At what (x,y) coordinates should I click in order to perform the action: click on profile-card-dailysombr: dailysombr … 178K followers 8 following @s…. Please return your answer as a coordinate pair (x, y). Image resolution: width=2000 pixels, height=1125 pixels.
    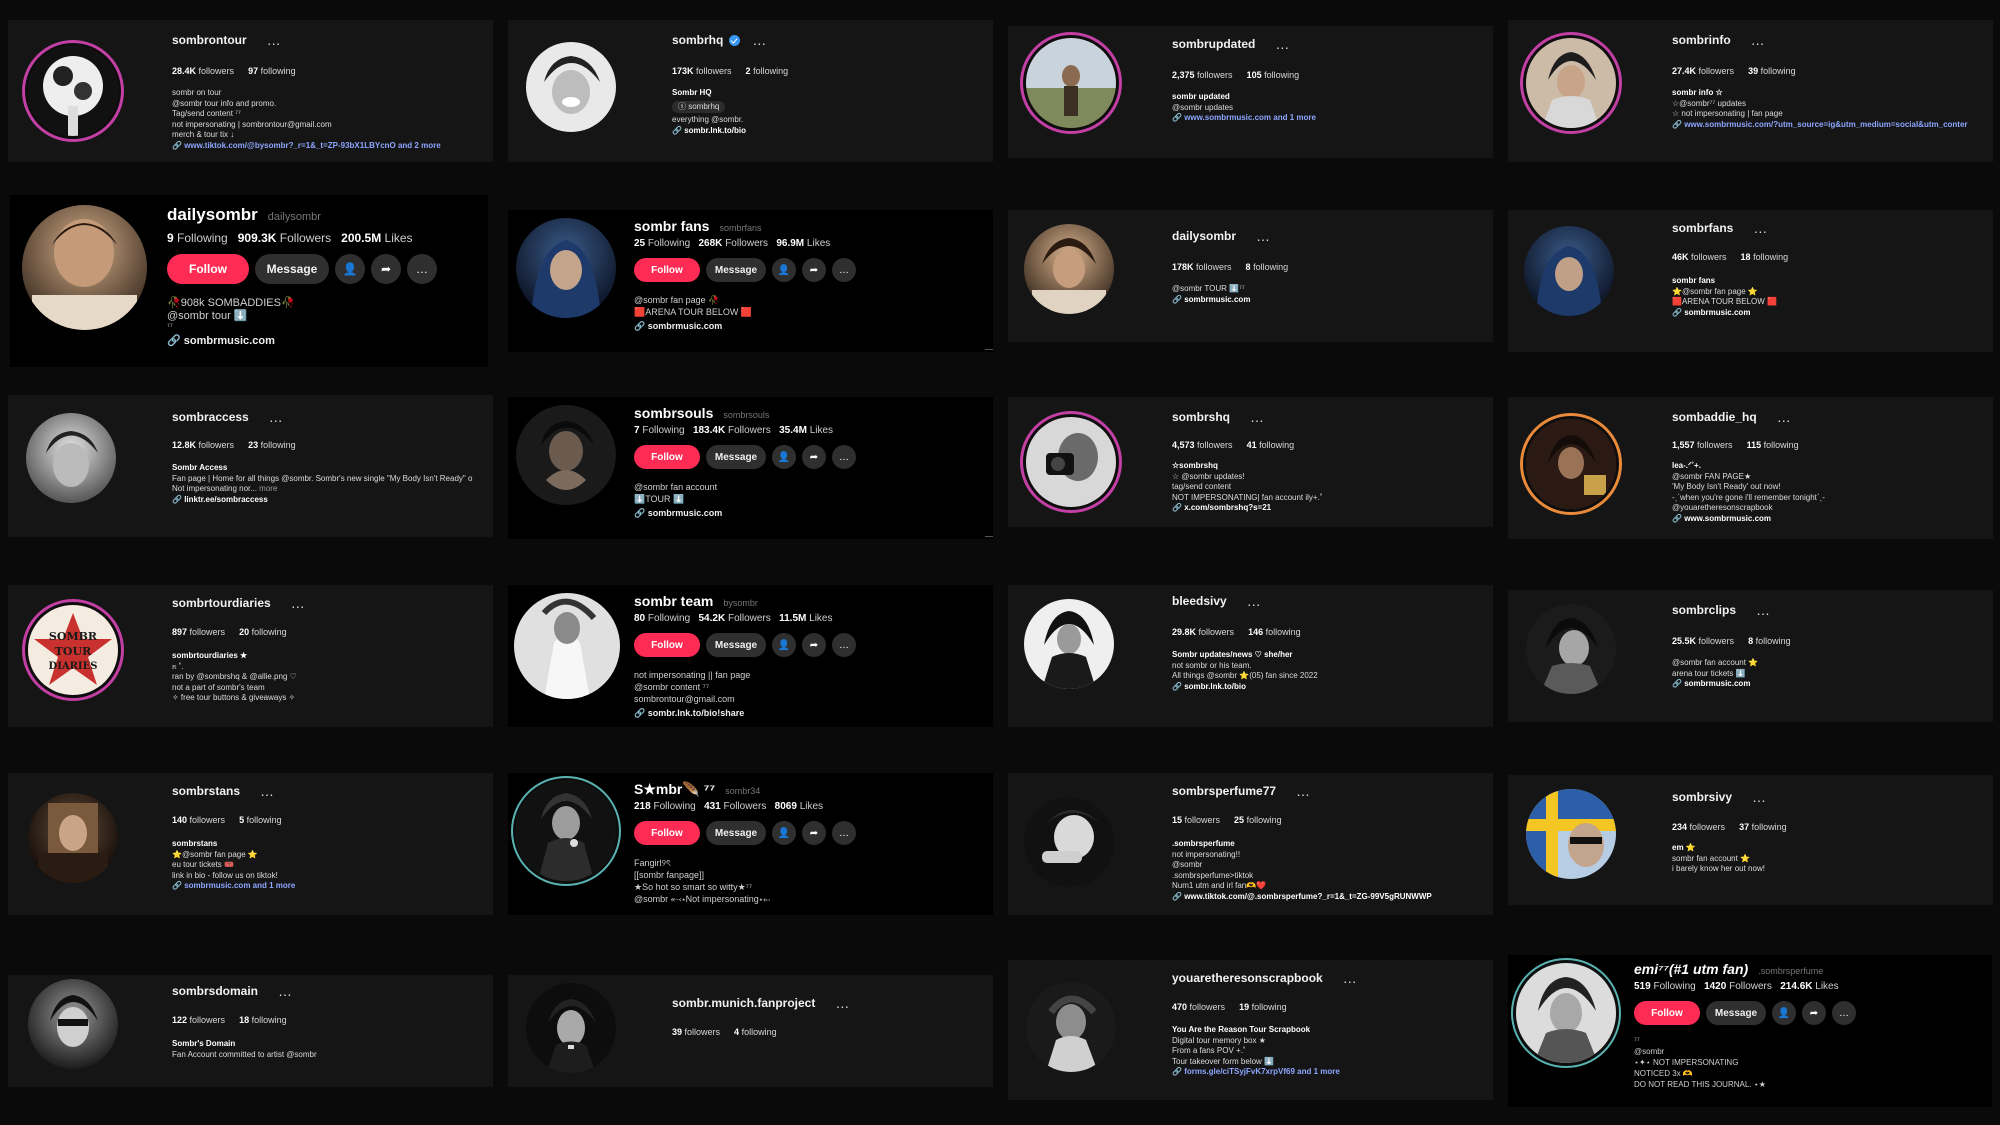
    Looking at the image, I should click on (1250, 276).